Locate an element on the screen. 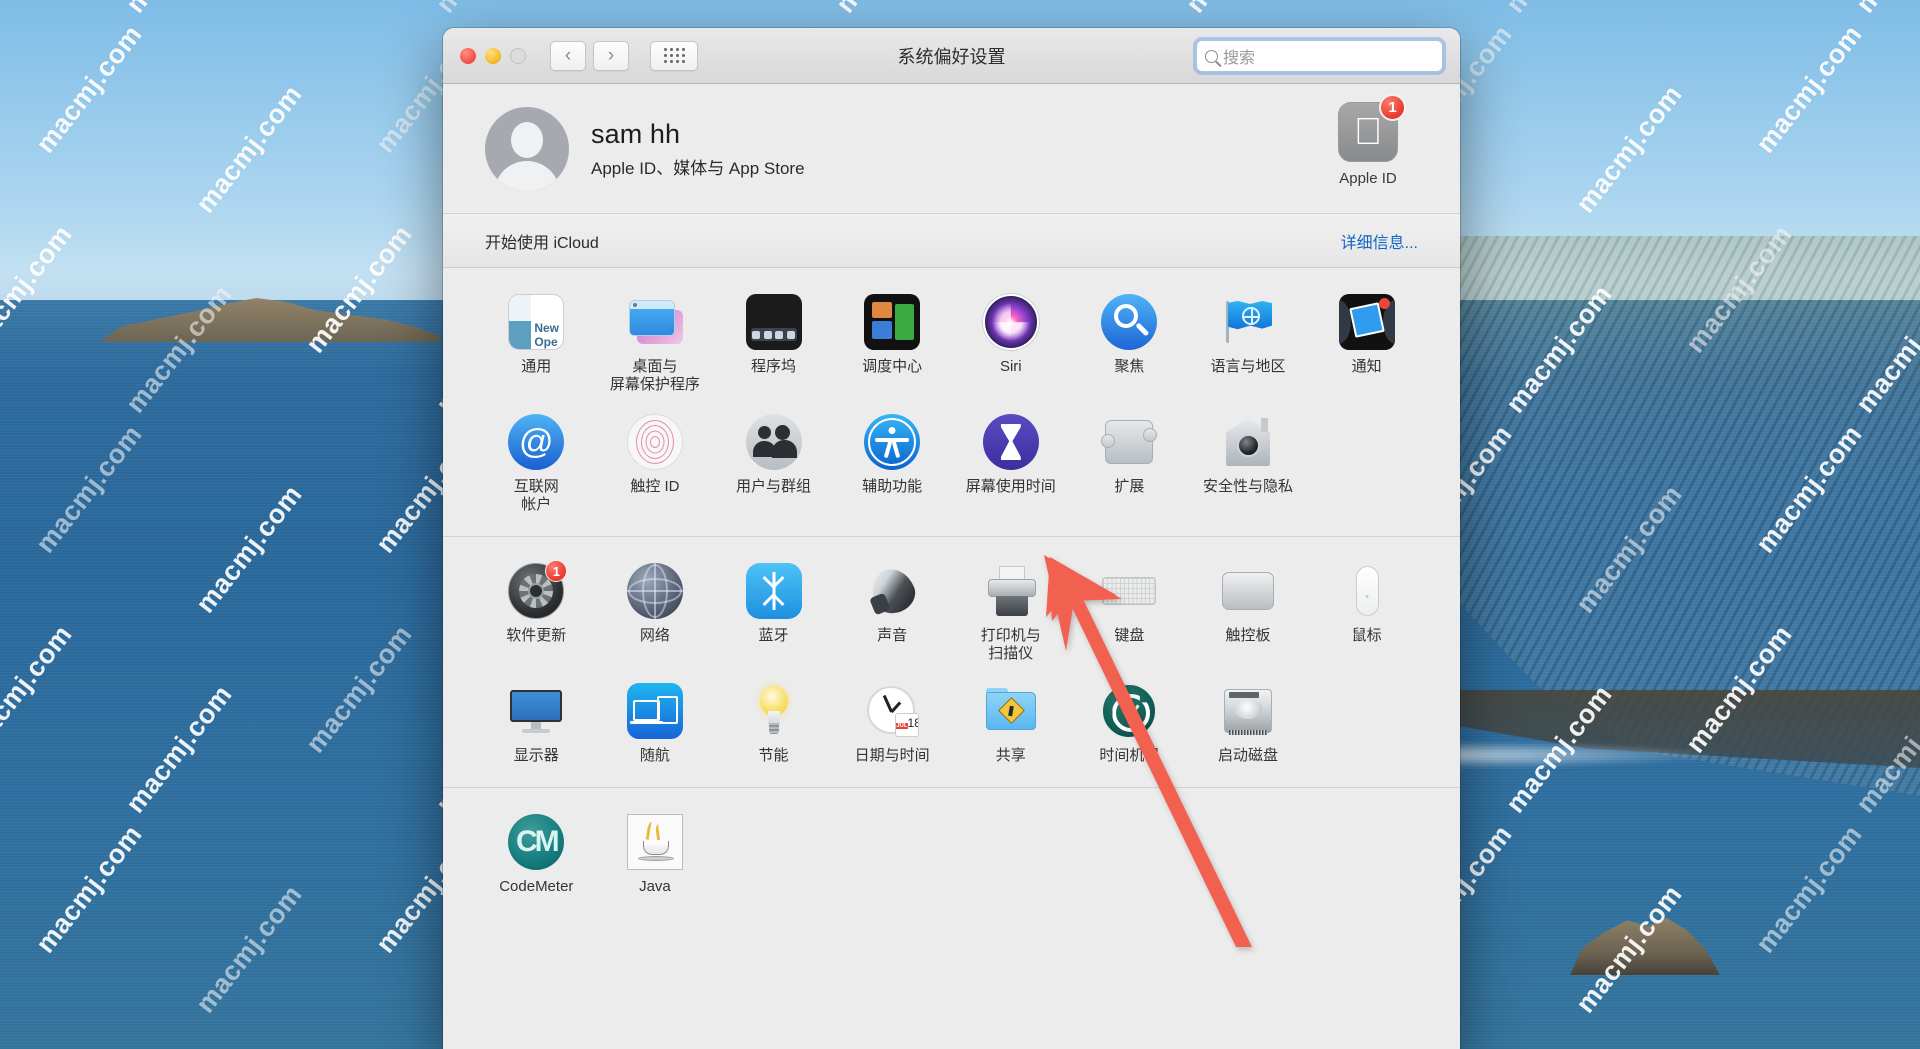 The width and height of the screenshot is (1920, 1049). chevron-left-icon: ‹ is located at coordinates (568, 55).